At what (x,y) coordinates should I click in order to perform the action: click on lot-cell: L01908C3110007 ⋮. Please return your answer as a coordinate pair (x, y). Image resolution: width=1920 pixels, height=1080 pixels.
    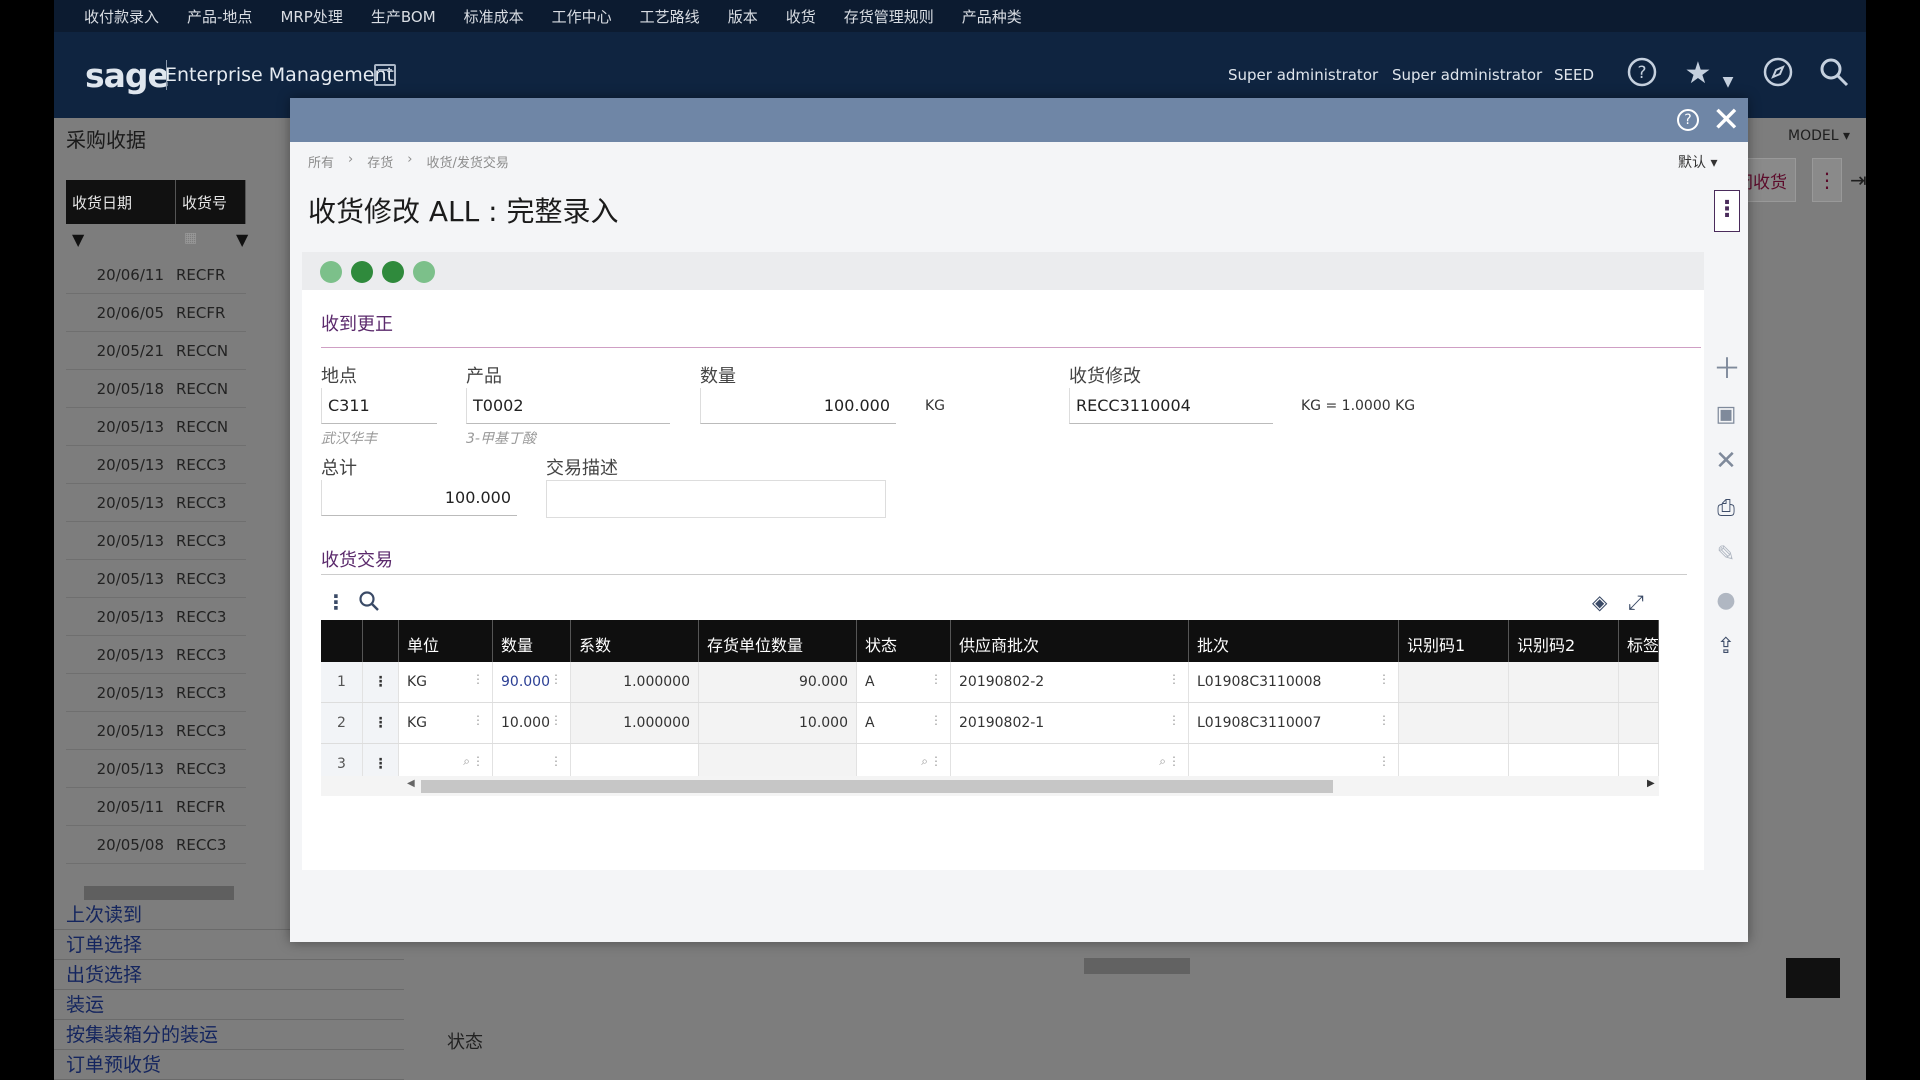
    Looking at the image, I should click on (1294, 723).